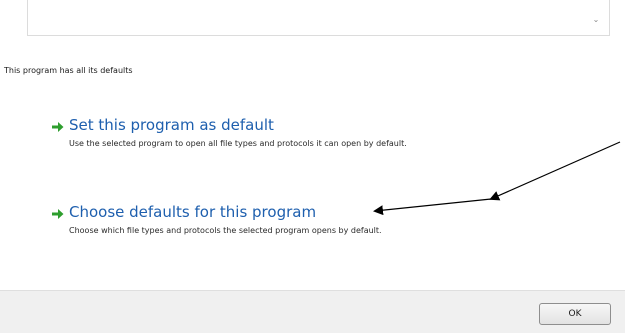 The image size is (625, 333). I want to click on dialog-footer: OK, so click(312, 311).